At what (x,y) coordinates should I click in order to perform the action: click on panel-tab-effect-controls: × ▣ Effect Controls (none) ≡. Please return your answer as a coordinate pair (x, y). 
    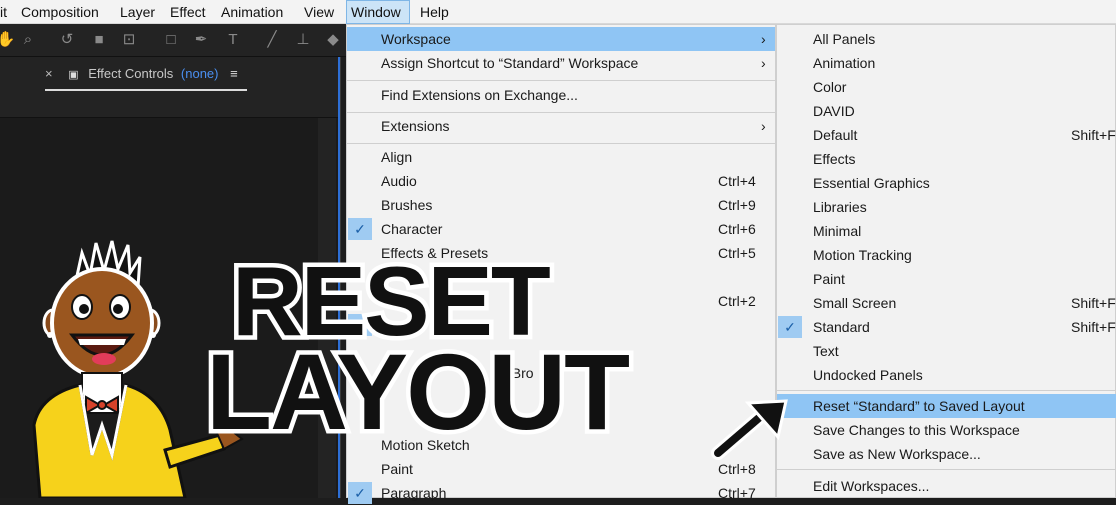
    Looking at the image, I should click on (141, 78).